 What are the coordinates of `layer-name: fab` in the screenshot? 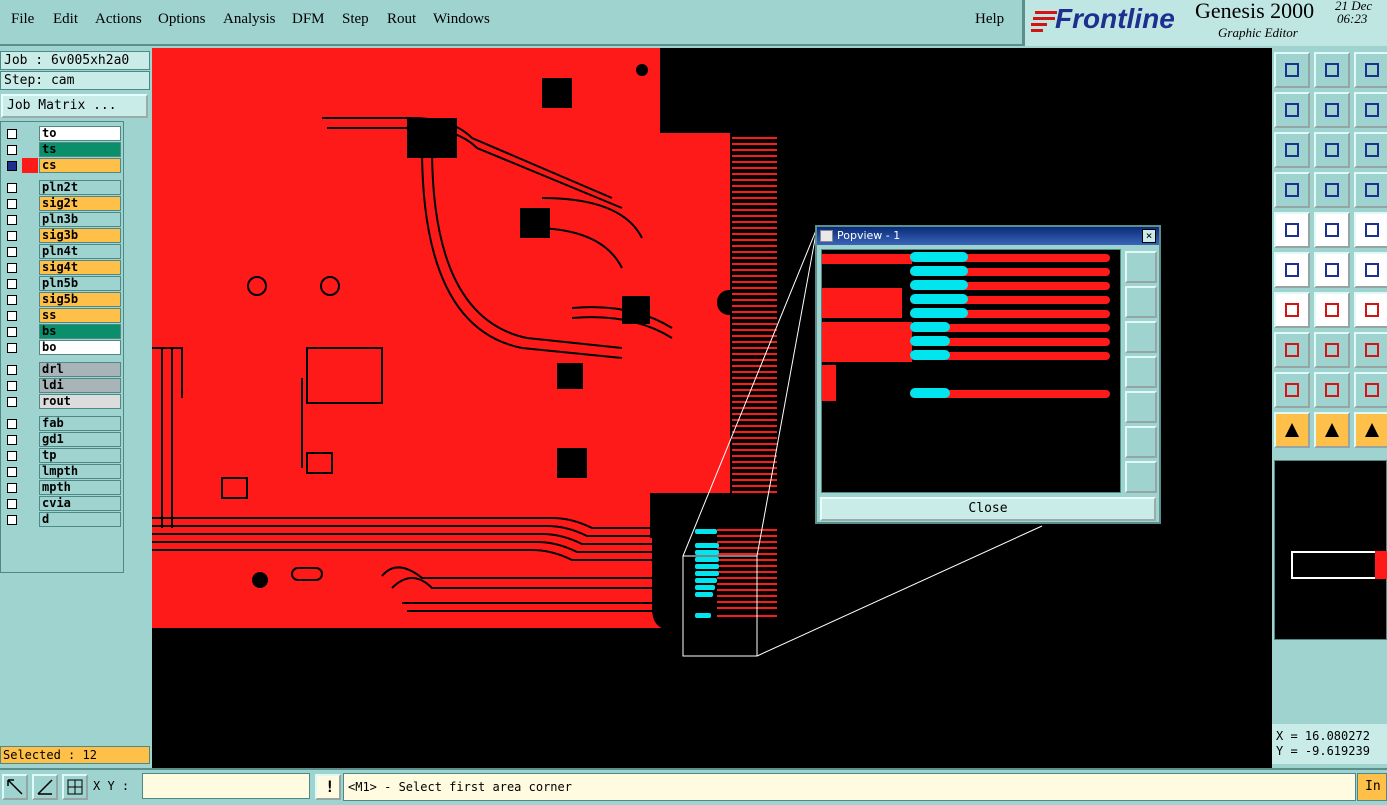 It's located at (80, 423).